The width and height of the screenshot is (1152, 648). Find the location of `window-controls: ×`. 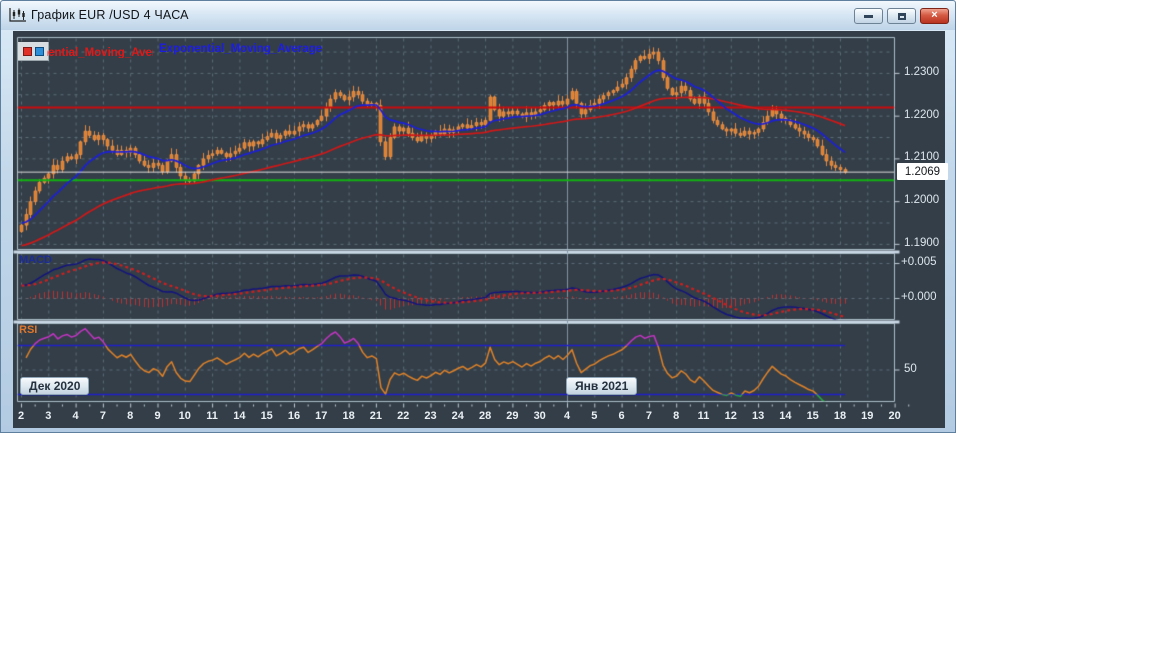

window-controls: × is located at coordinates (901, 16).